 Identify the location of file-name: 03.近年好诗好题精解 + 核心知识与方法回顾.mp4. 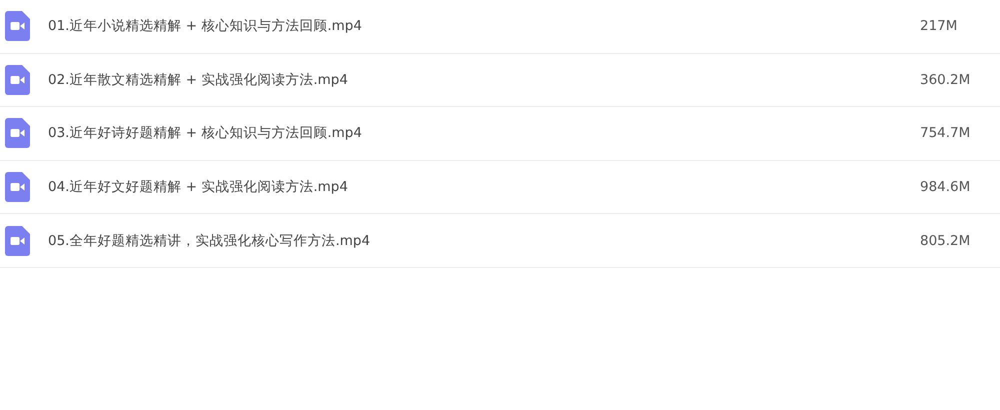
(205, 133).